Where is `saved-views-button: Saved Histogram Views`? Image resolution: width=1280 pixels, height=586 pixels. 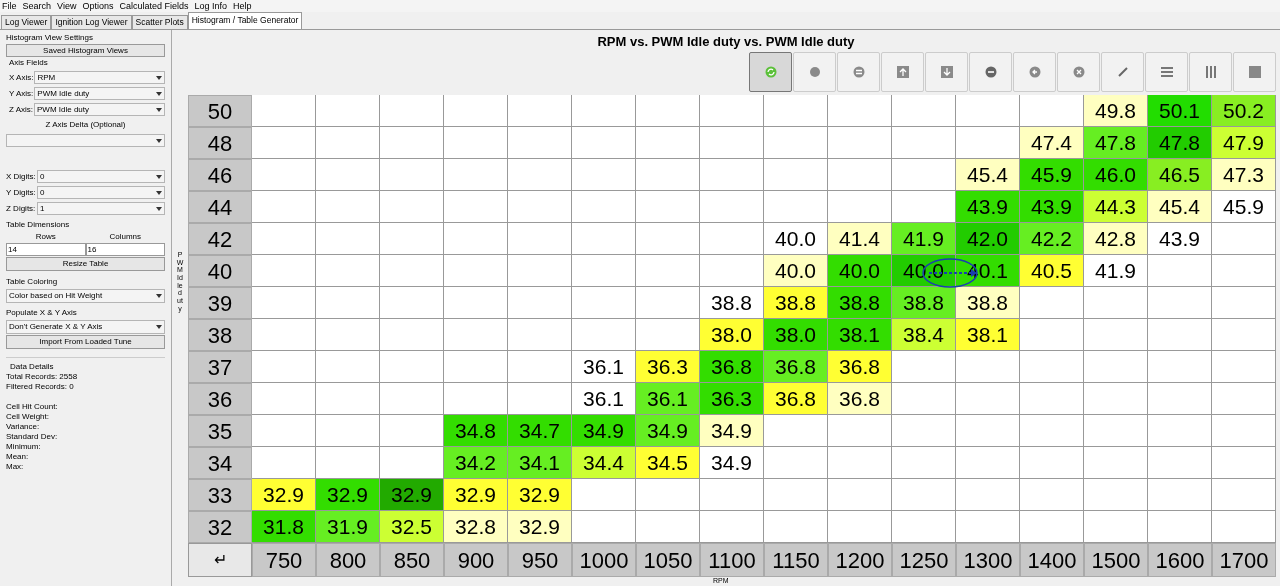 saved-views-button: Saved Histogram Views is located at coordinates (85, 50).